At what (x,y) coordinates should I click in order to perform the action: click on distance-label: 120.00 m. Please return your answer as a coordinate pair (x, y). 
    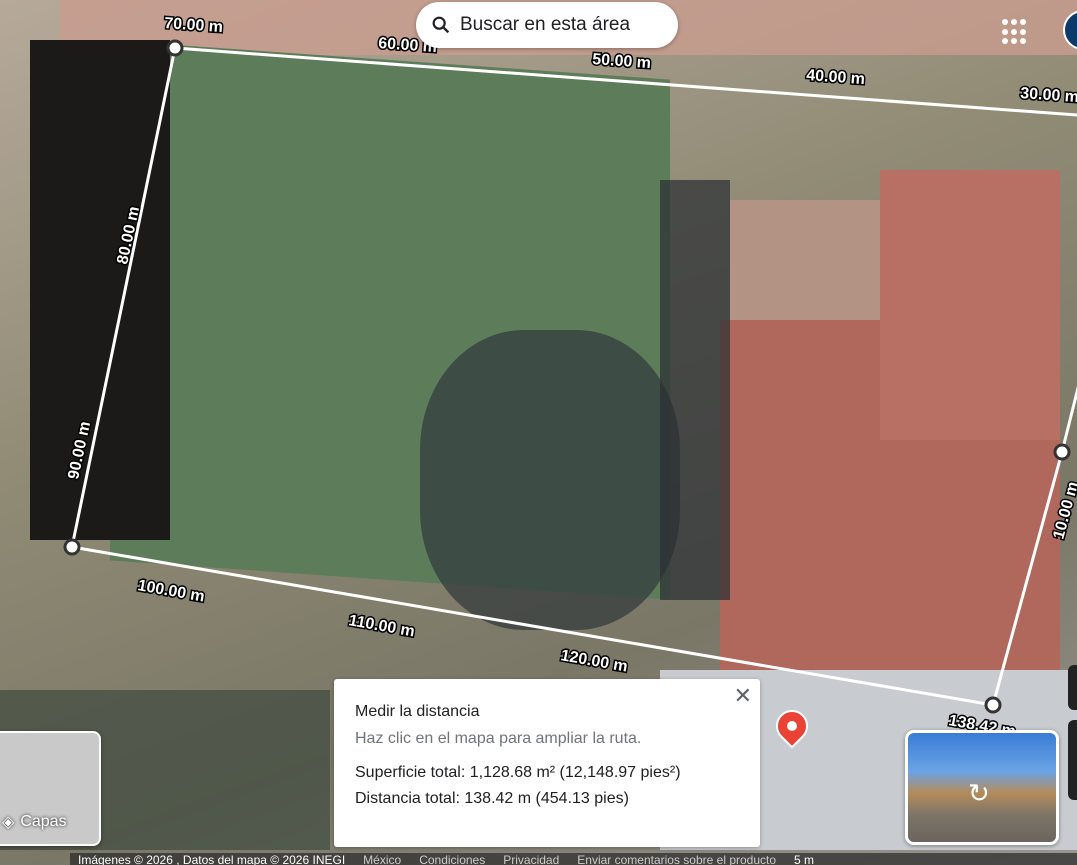
    Looking at the image, I should click on (594, 661).